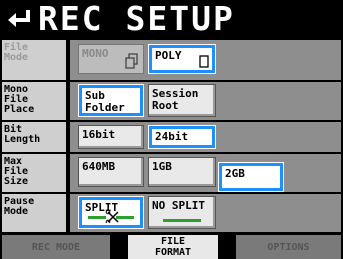 The width and height of the screenshot is (343, 259). I want to click on split-scissors-icon, so click(111, 217).